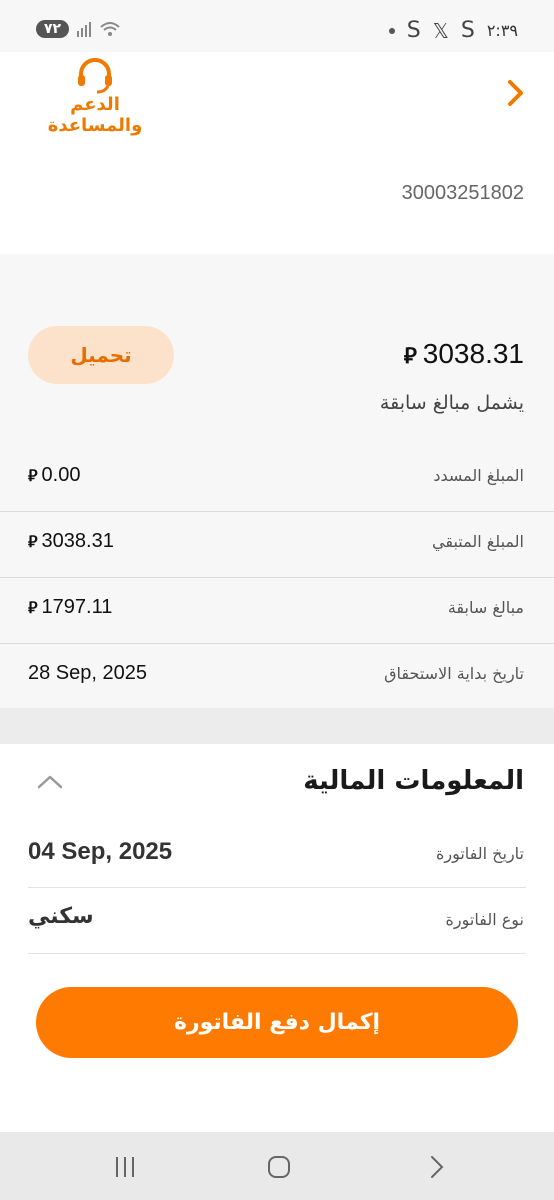 The image size is (554, 1200). I want to click on total-amount-value: 3038.31, so click(473, 353).